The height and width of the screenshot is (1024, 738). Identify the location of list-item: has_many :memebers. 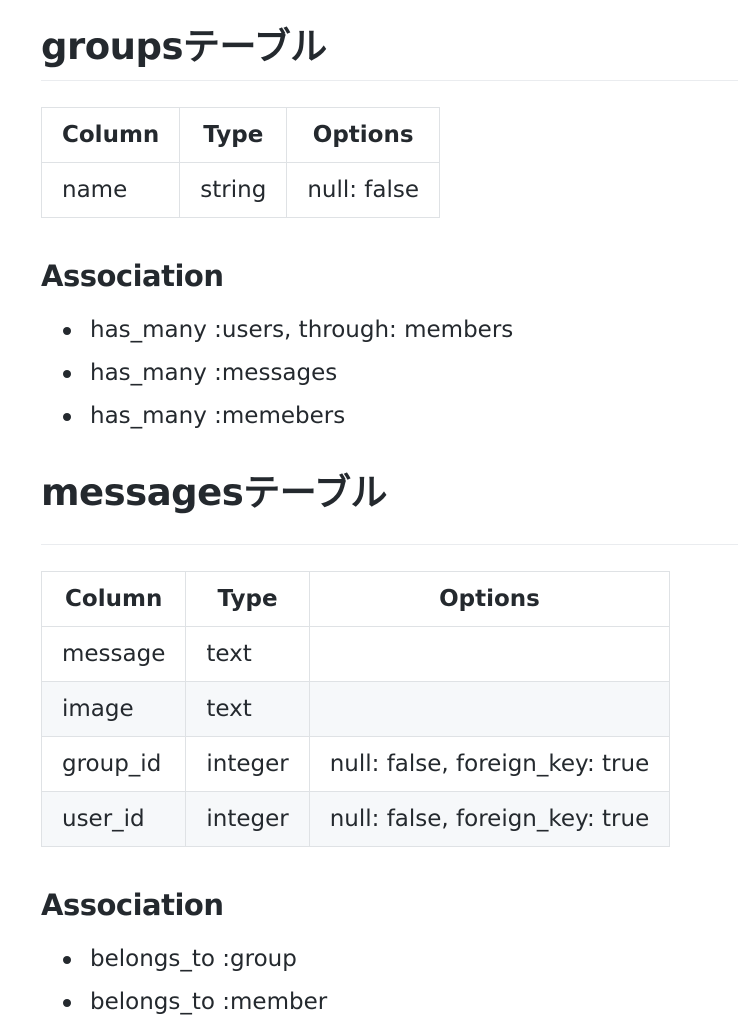
(389, 416).